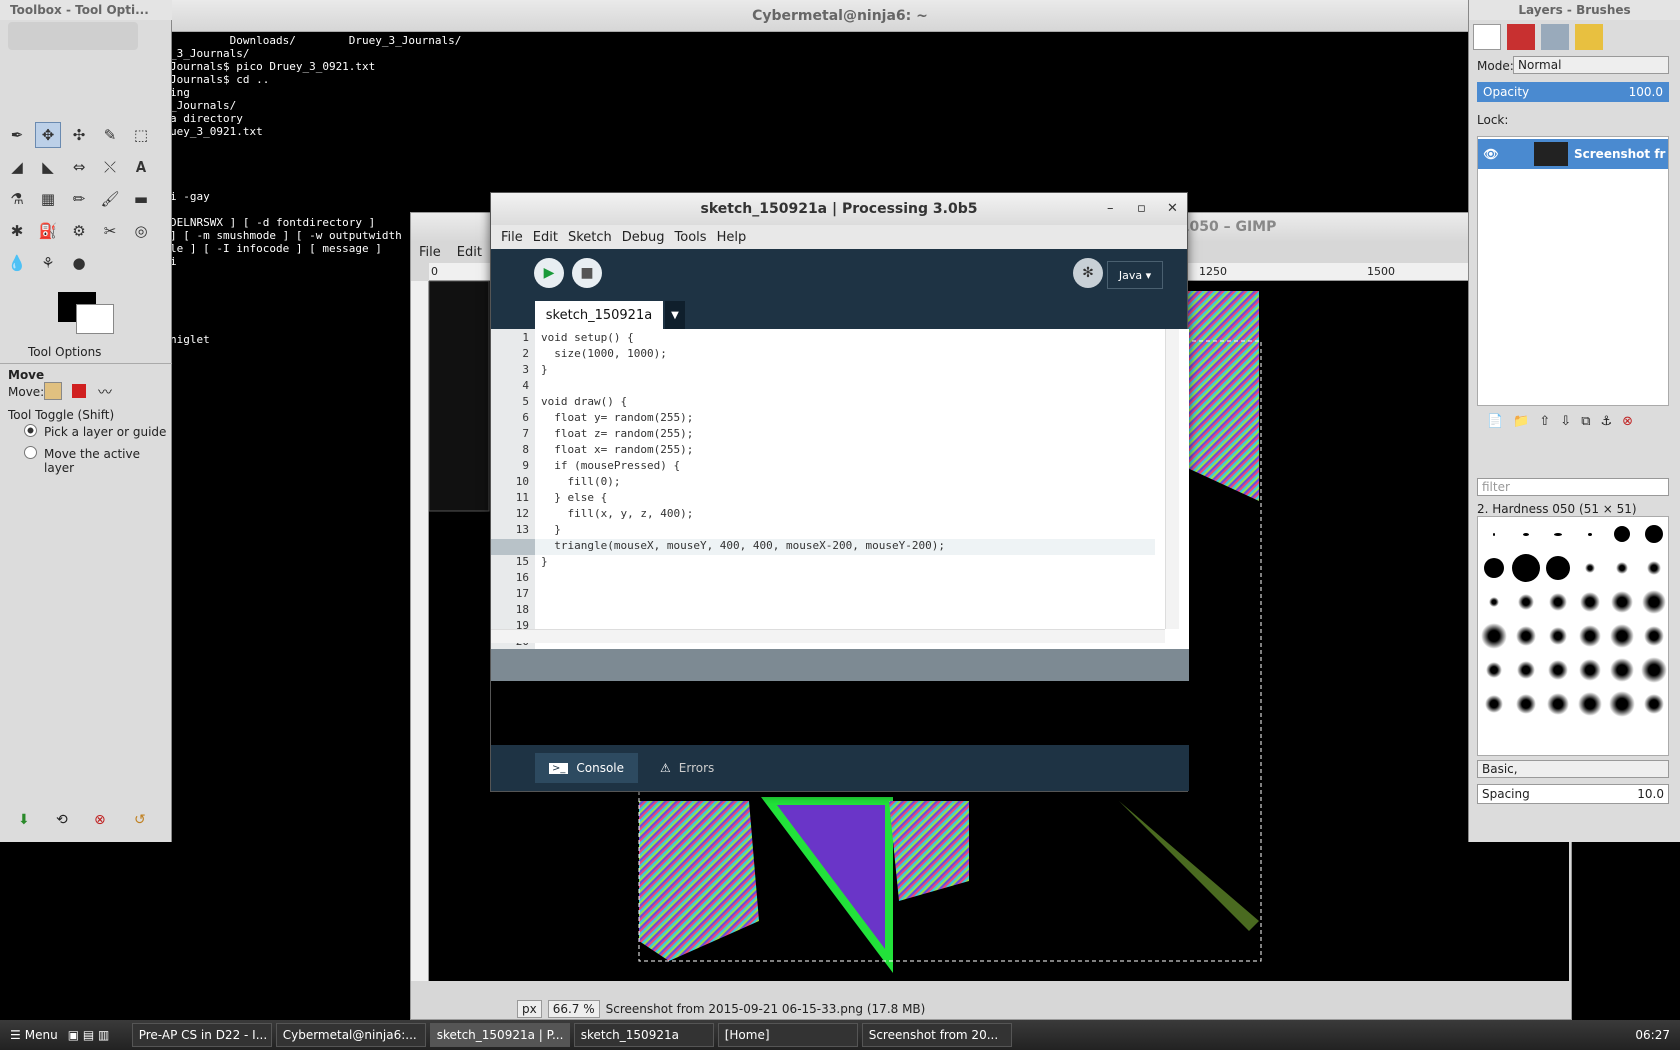 The height and width of the screenshot is (1050, 1680). What do you see at coordinates (1110, 208) in the screenshot?
I see `minimize-icon: –` at bounding box center [1110, 208].